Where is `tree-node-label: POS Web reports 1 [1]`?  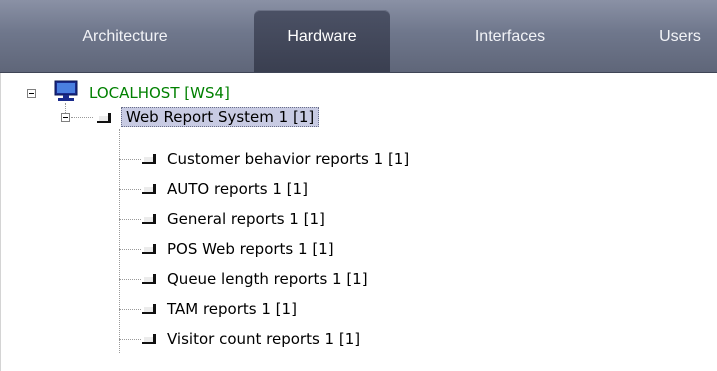
tree-node-label: POS Web reports 1 [1] is located at coordinates (250, 249).